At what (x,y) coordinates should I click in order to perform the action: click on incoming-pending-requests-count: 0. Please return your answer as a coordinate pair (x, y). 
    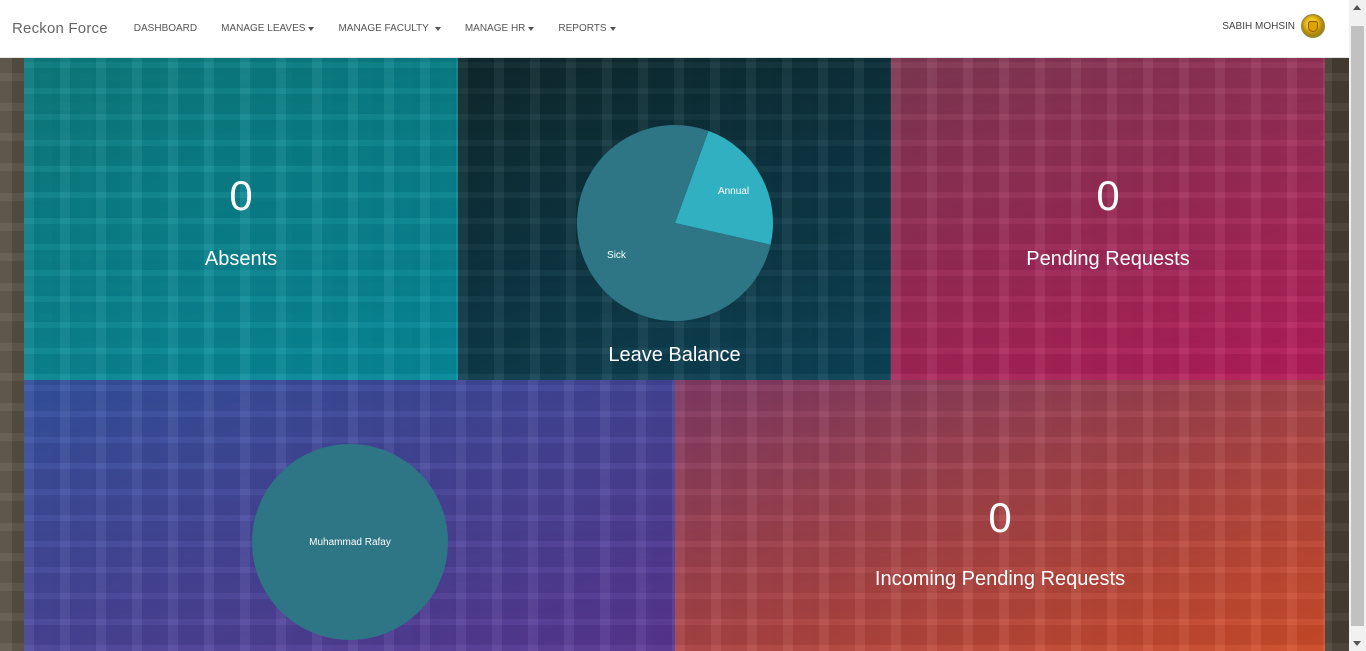
    Looking at the image, I should click on (1000, 517).